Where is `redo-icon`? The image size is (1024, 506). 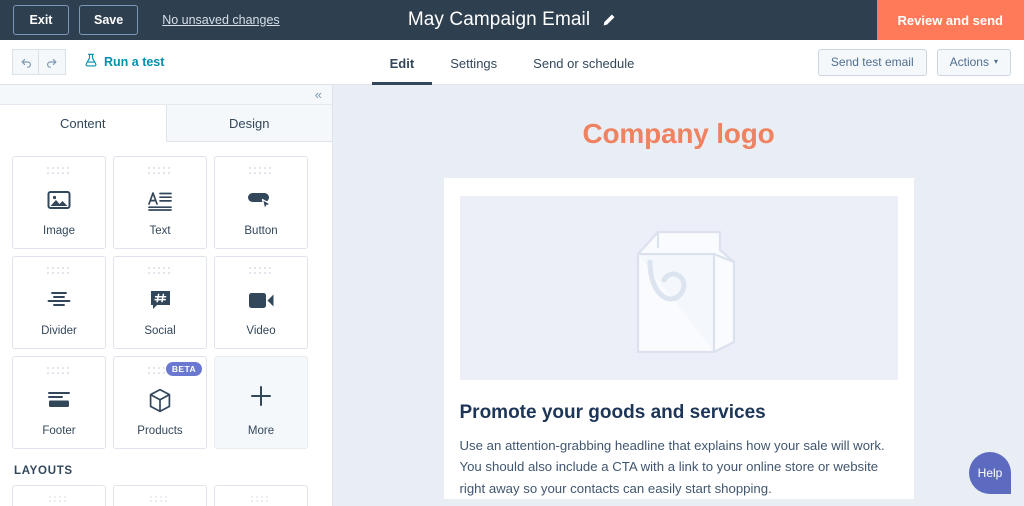 redo-icon is located at coordinates (52, 62).